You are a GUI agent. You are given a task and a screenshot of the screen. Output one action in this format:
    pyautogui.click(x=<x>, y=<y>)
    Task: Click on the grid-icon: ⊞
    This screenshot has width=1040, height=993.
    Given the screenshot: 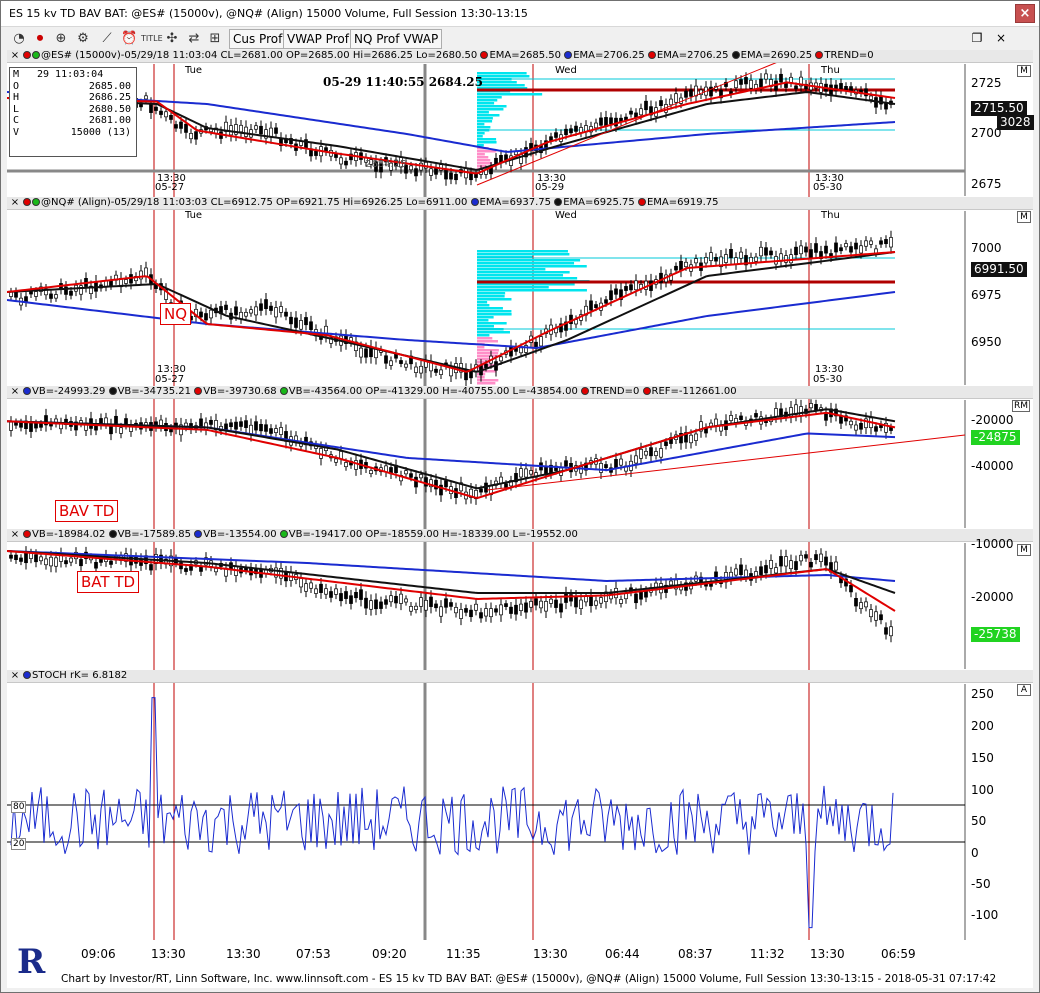 What is the action you would take?
    pyautogui.click(x=215, y=39)
    